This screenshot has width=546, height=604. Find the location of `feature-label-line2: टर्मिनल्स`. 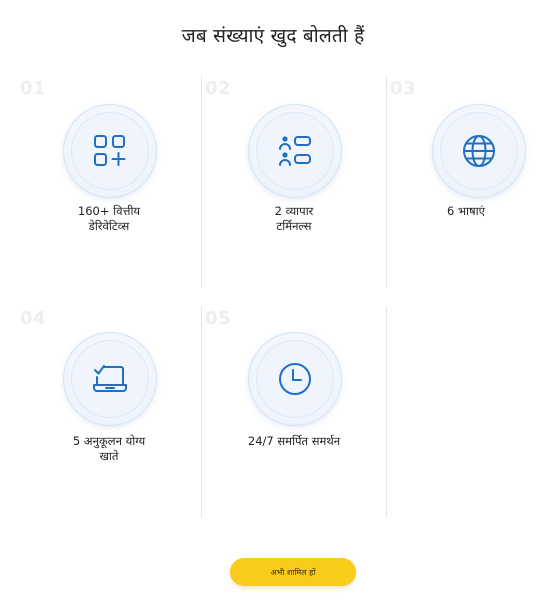

feature-label-line2: टर्मिनल्स is located at coordinates (294, 226).